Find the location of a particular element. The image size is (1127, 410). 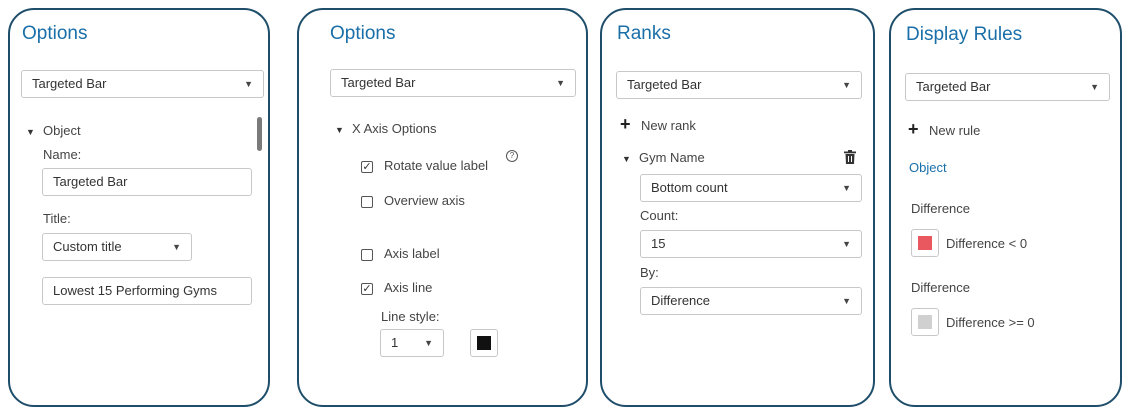

by-label: By: is located at coordinates (649, 272).